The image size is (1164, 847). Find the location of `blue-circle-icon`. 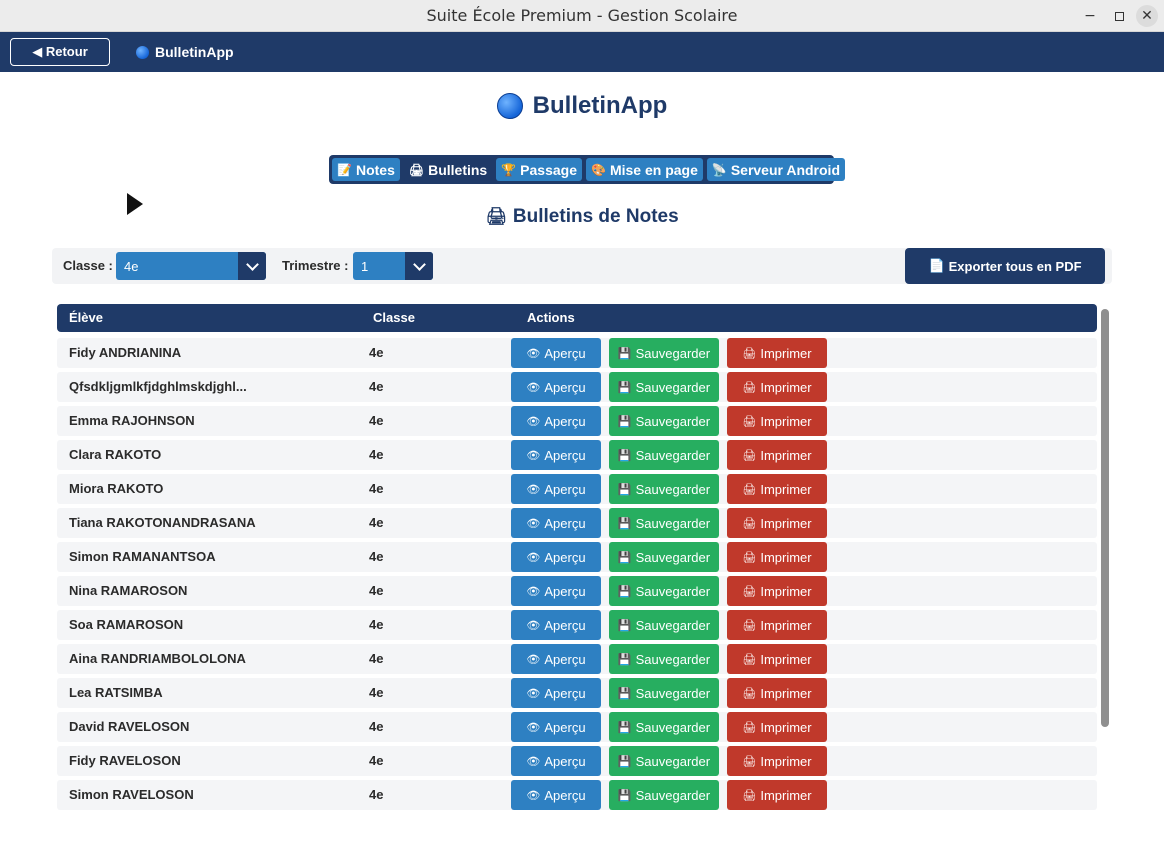

blue-circle-icon is located at coordinates (142, 52).